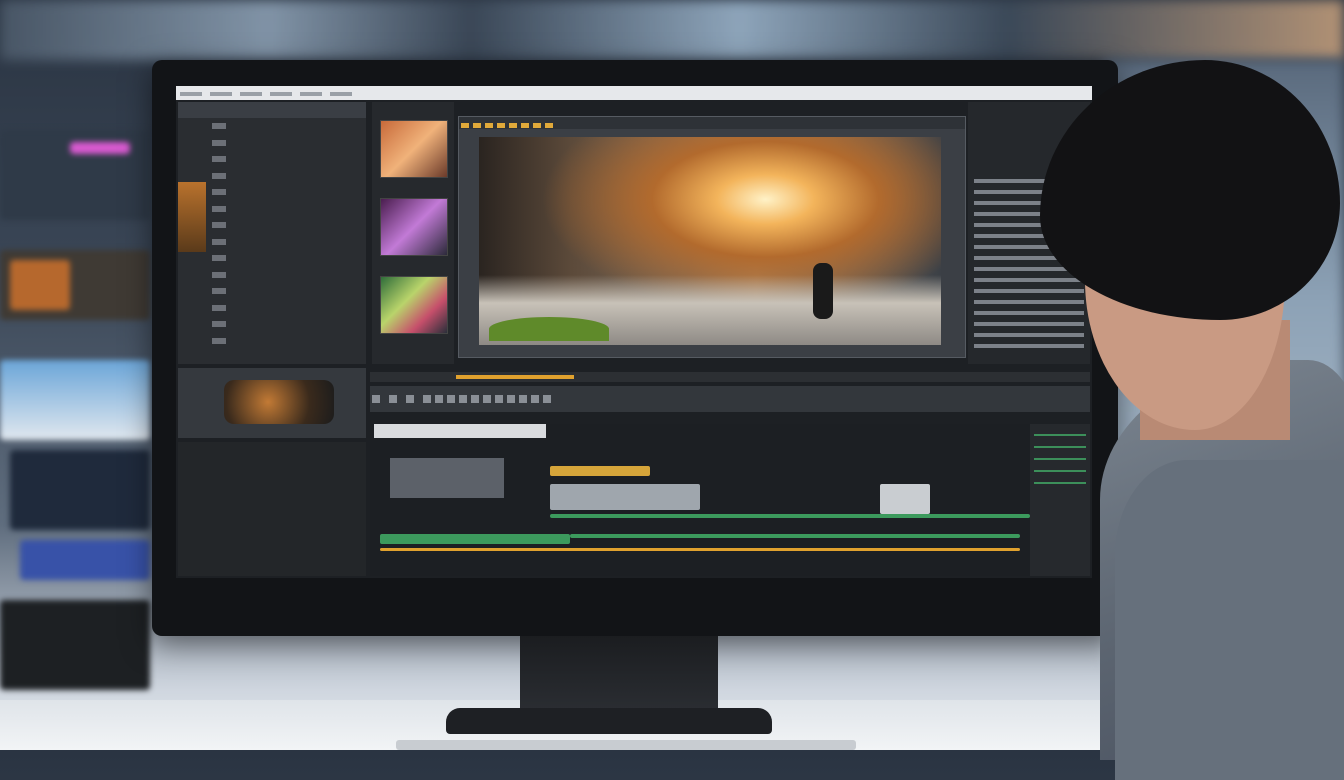  What do you see at coordinates (634, 93) in the screenshot?
I see `menu-bar` at bounding box center [634, 93].